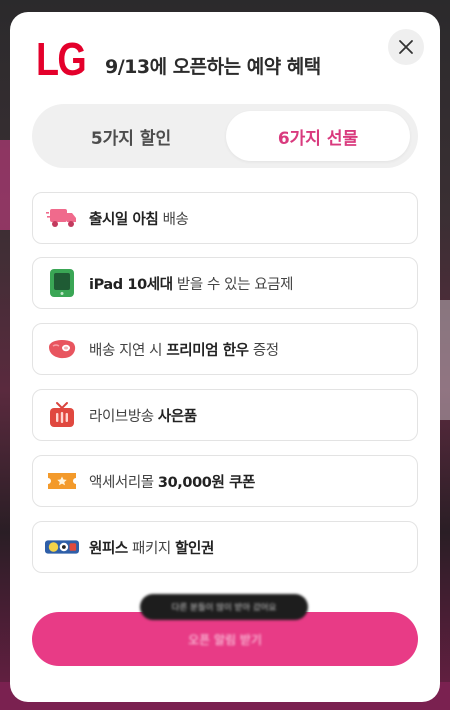  Describe the element at coordinates (177, 416) in the screenshot. I see `benefit-bold-text: 사은품` at that location.